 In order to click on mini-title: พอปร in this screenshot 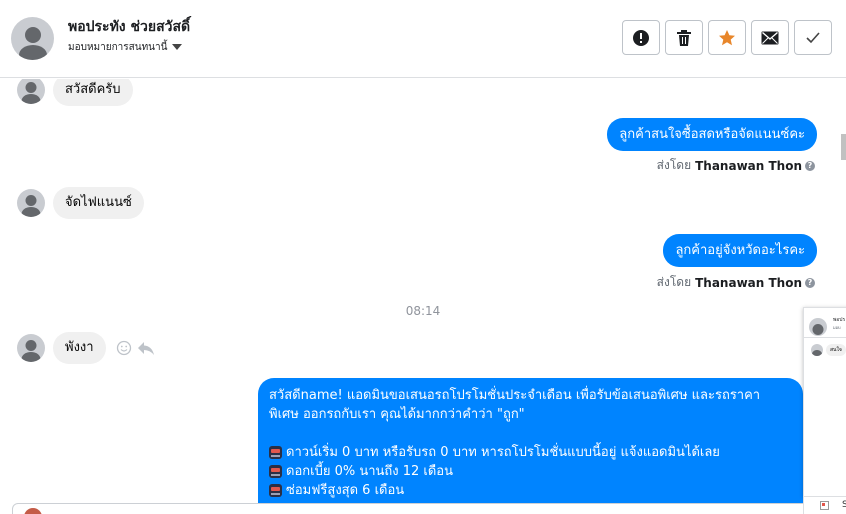, I will do `click(839, 320)`.